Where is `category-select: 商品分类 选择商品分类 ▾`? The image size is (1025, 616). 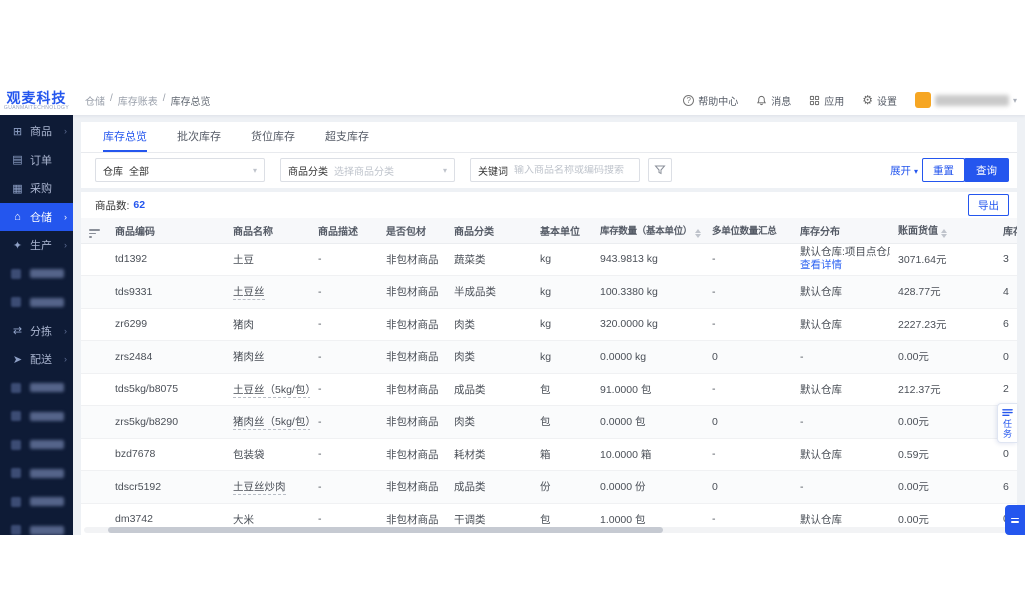 category-select: 商品分类 选择商品分类 ▾ is located at coordinates (367, 170).